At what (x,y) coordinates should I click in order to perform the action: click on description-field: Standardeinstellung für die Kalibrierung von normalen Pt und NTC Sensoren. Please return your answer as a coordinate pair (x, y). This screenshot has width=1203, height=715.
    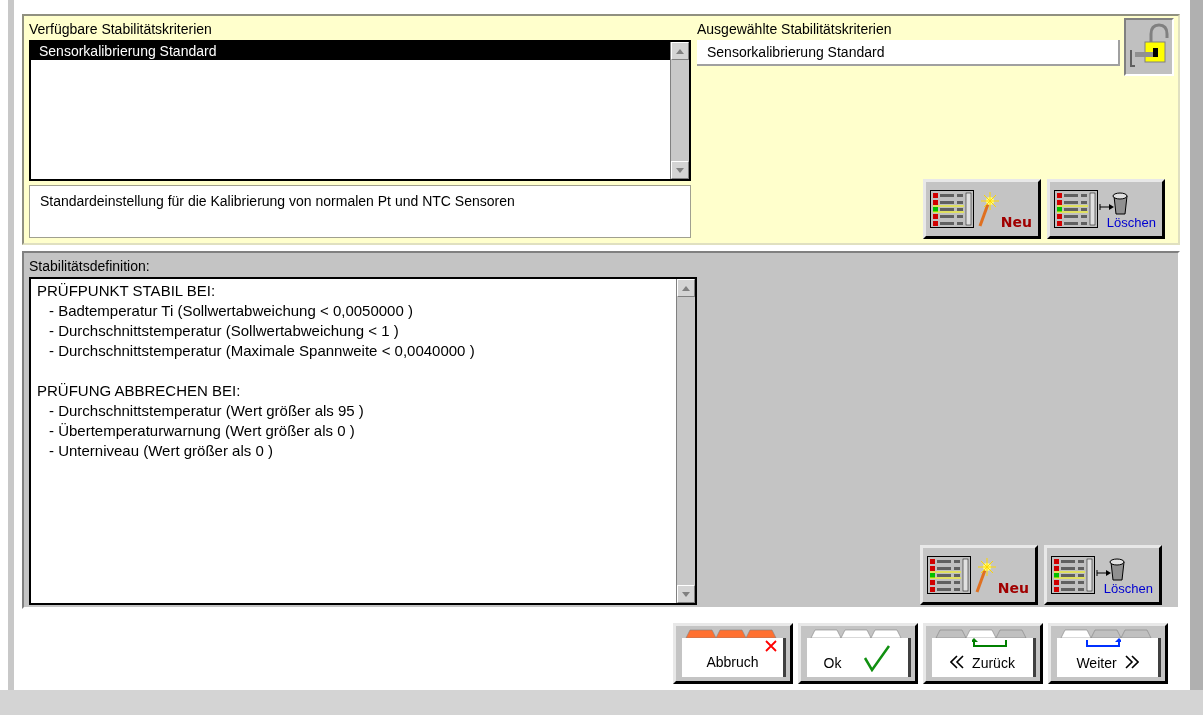
    Looking at the image, I should click on (360, 211).